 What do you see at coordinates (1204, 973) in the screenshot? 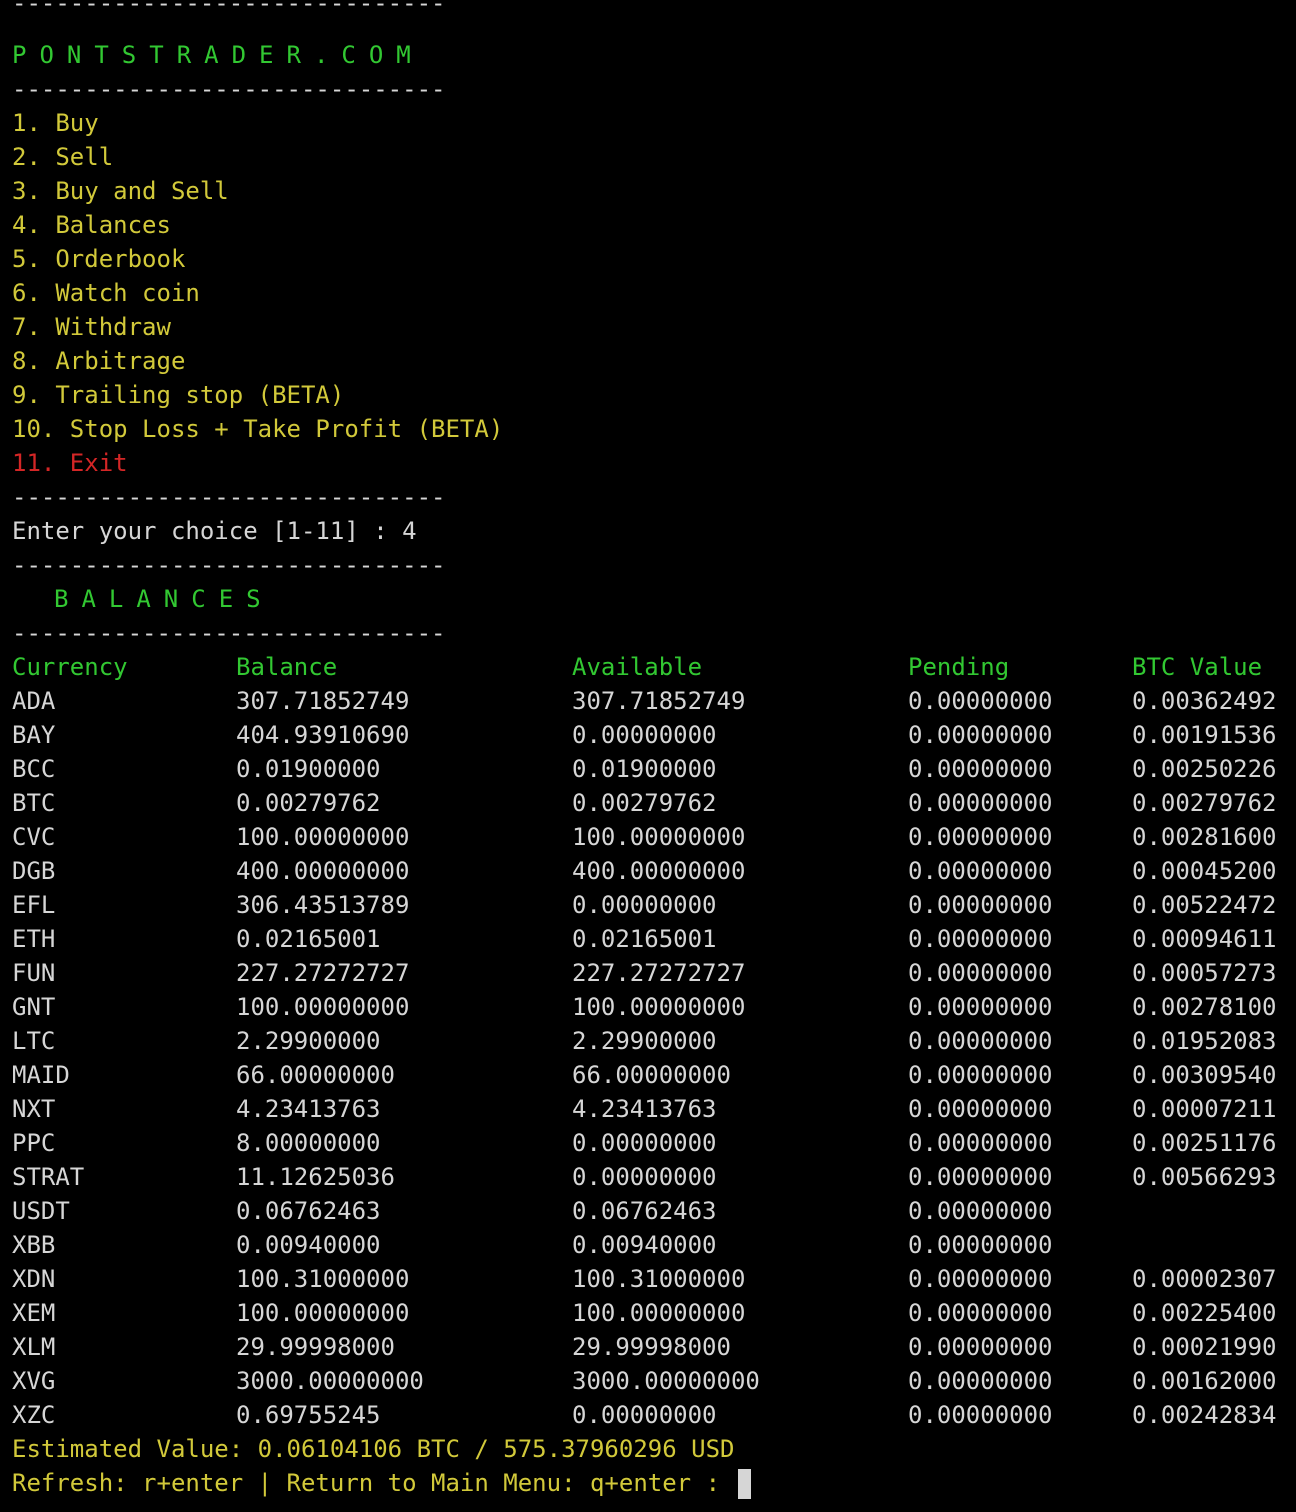
I see `cell-btc-value: 0.00057273` at bounding box center [1204, 973].